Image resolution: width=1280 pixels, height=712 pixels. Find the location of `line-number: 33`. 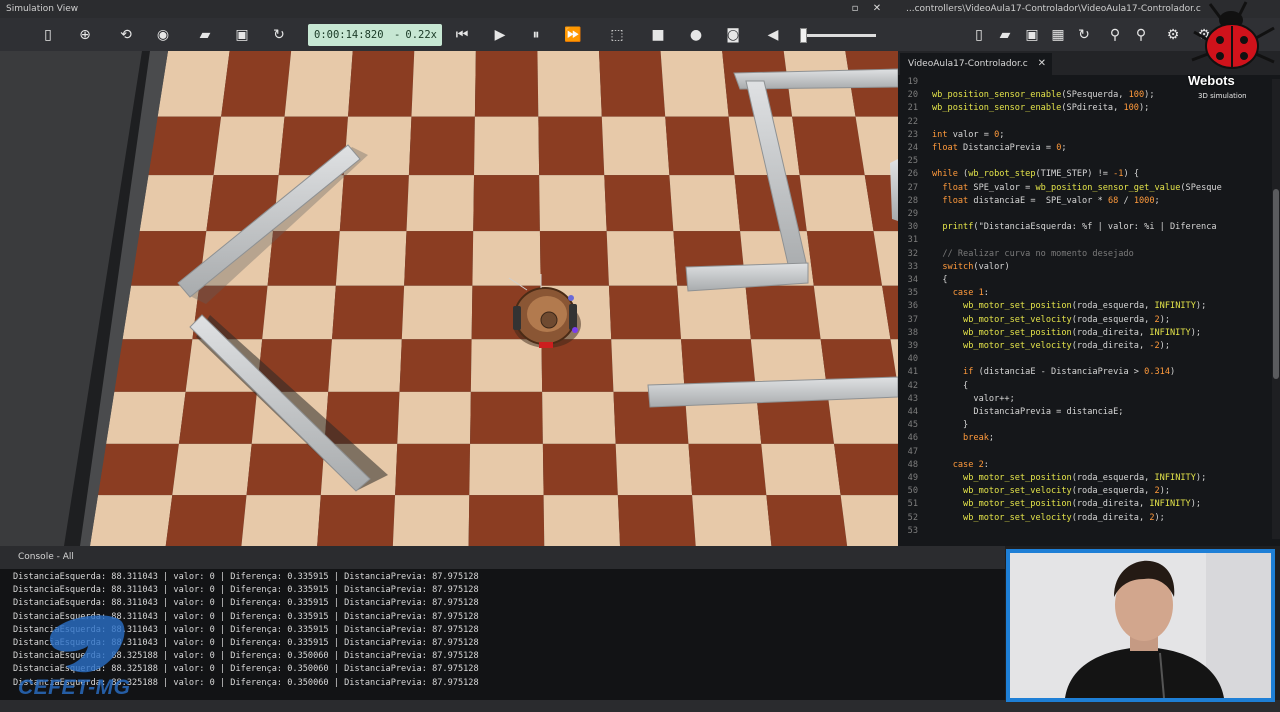

line-number: 33 is located at coordinates (912, 266).